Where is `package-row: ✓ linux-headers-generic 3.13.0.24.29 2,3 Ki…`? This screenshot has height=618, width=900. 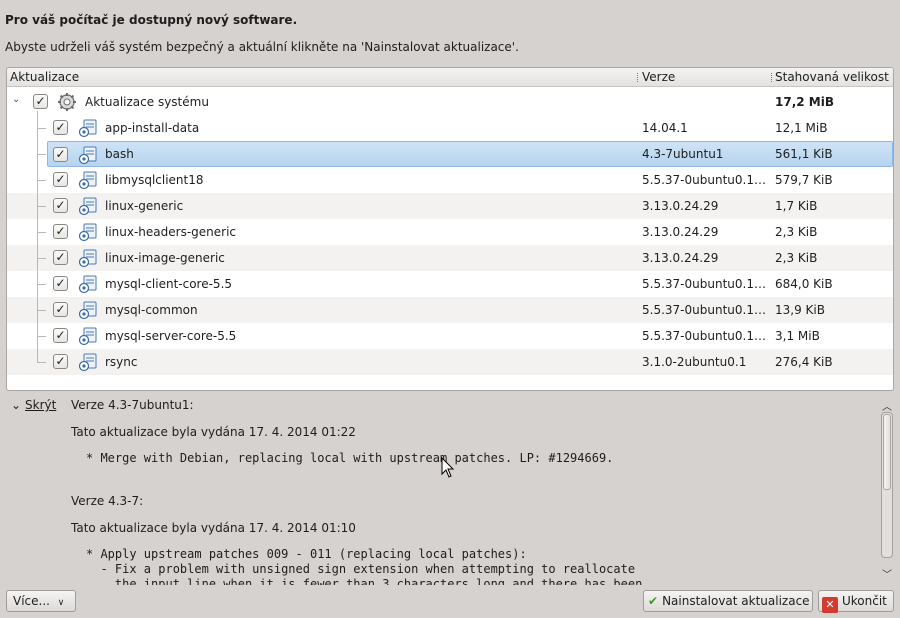 package-row: ✓ linux-headers-generic 3.13.0.24.29 2,3 Ki… is located at coordinates (450, 232).